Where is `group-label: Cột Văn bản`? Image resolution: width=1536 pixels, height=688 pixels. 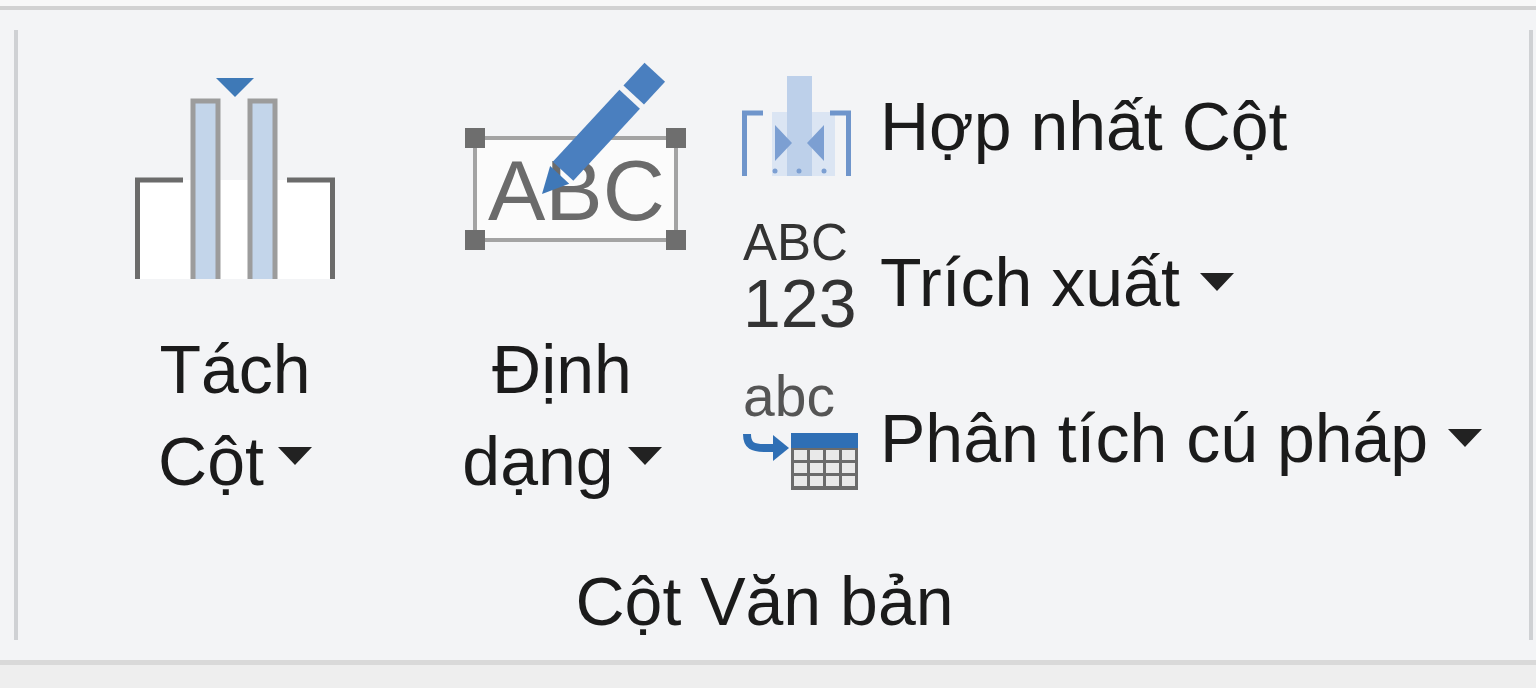 group-label: Cột Văn bản is located at coordinates (764, 601).